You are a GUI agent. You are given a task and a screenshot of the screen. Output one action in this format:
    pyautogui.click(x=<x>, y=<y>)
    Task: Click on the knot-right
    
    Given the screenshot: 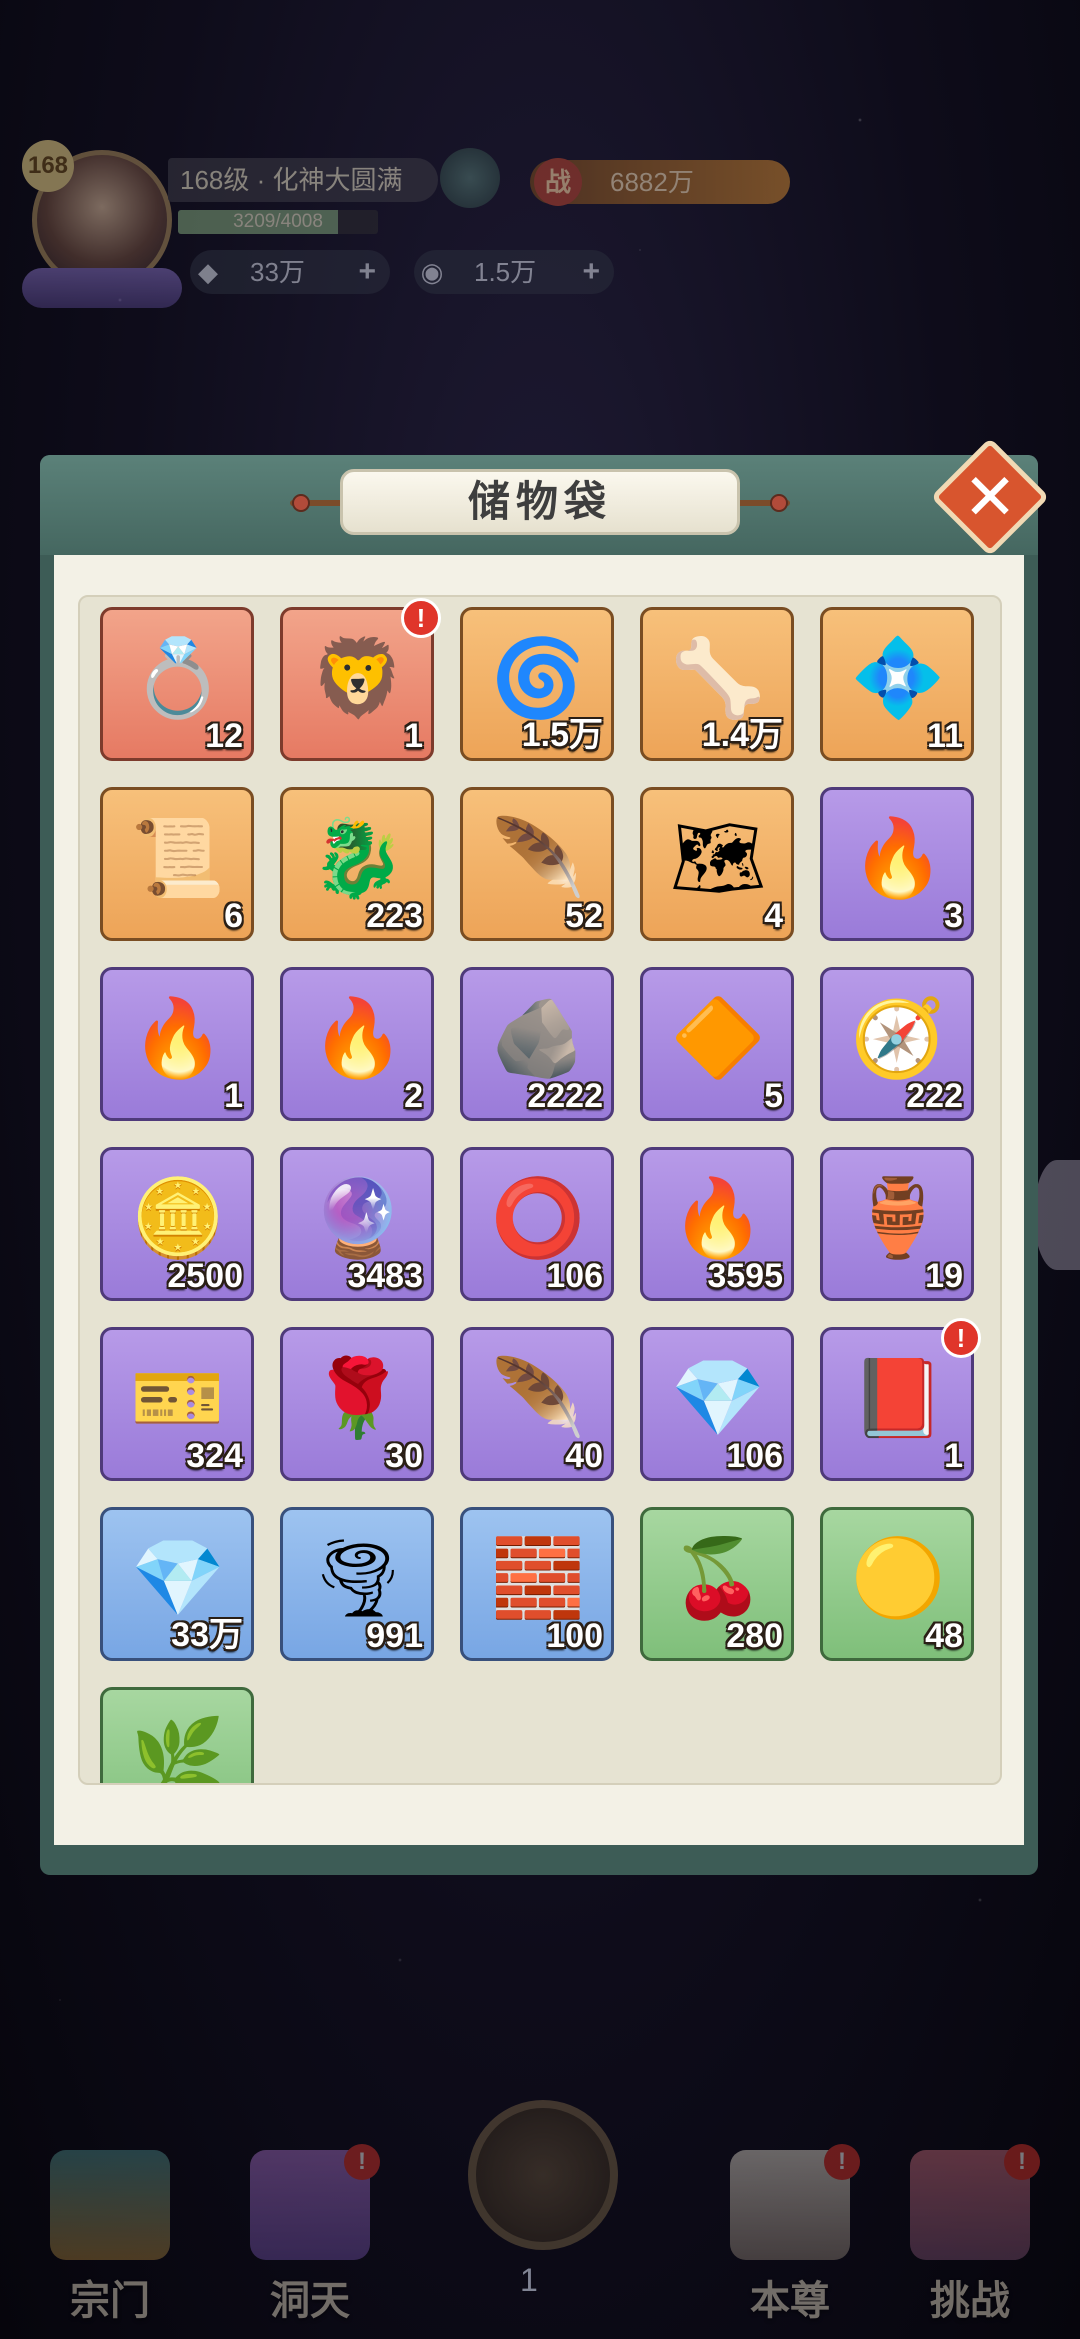 What is the action you would take?
    pyautogui.click(x=779, y=503)
    